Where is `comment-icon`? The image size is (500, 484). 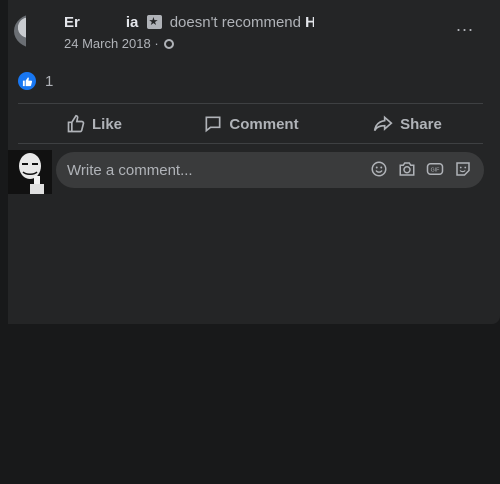
comment-icon is located at coordinates (213, 124).